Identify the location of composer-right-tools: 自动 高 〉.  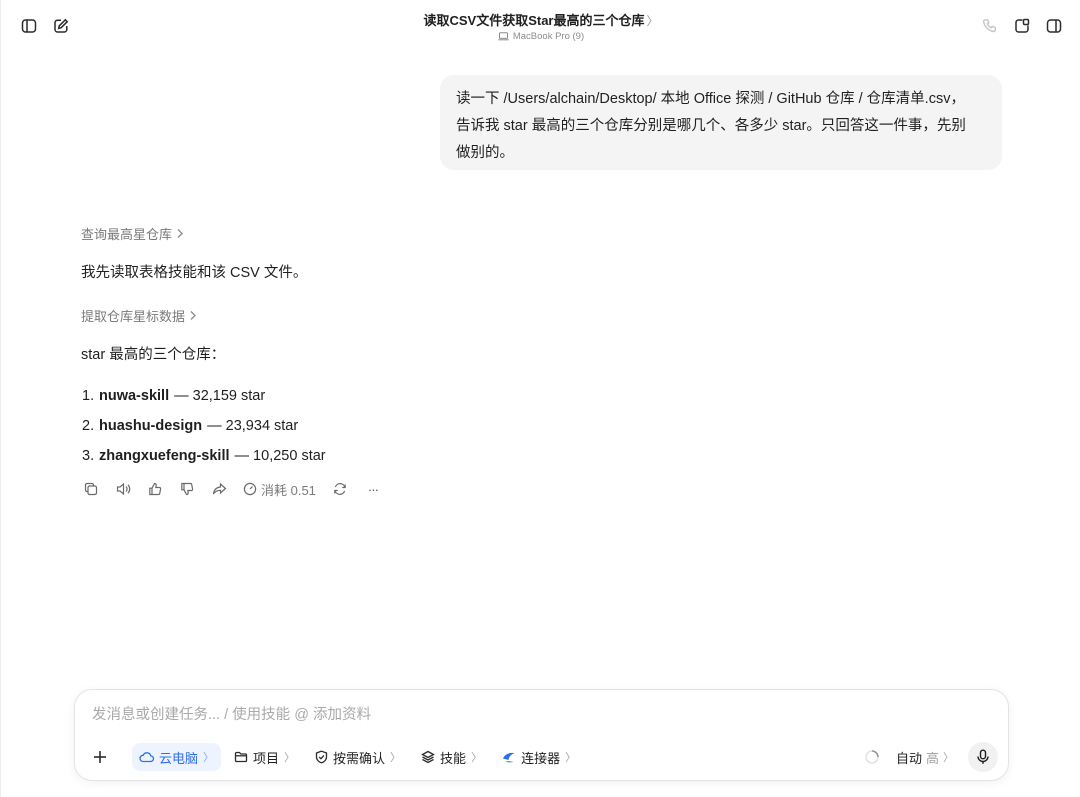
(931, 757).